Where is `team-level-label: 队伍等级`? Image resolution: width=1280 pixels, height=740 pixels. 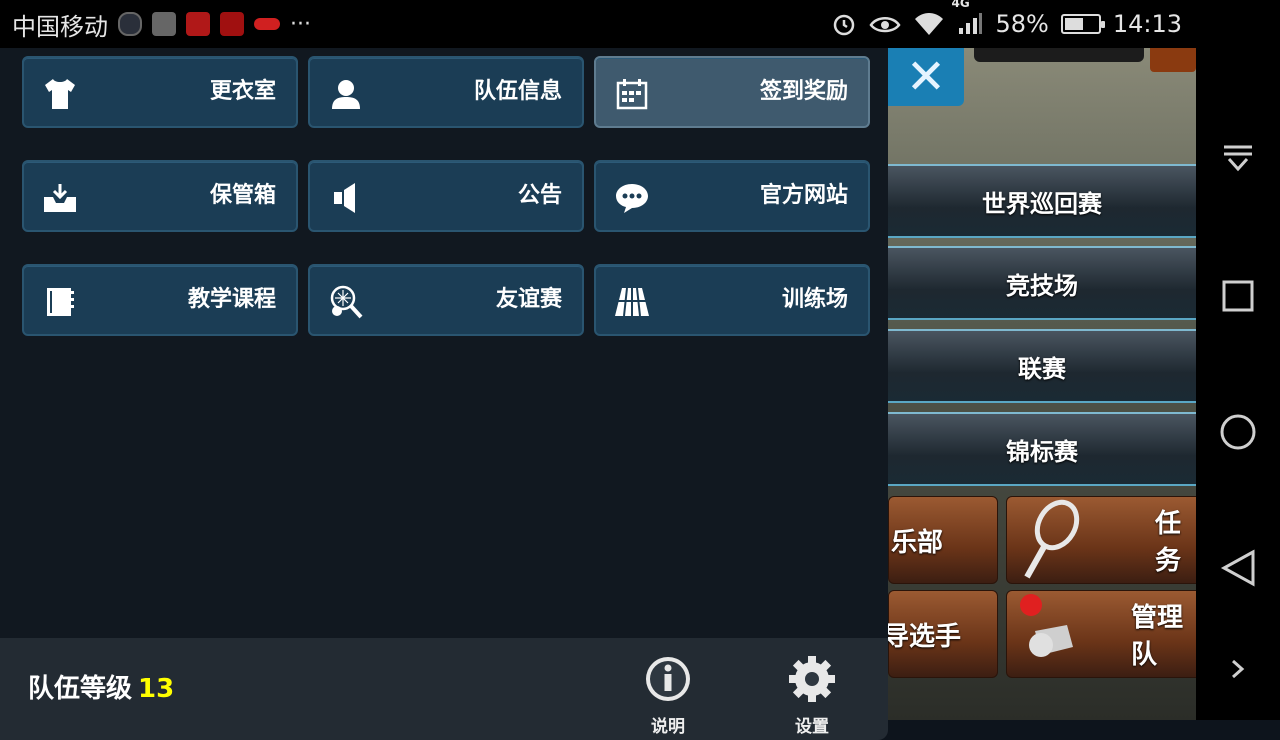 team-level-label: 队伍等级 is located at coordinates (80, 689).